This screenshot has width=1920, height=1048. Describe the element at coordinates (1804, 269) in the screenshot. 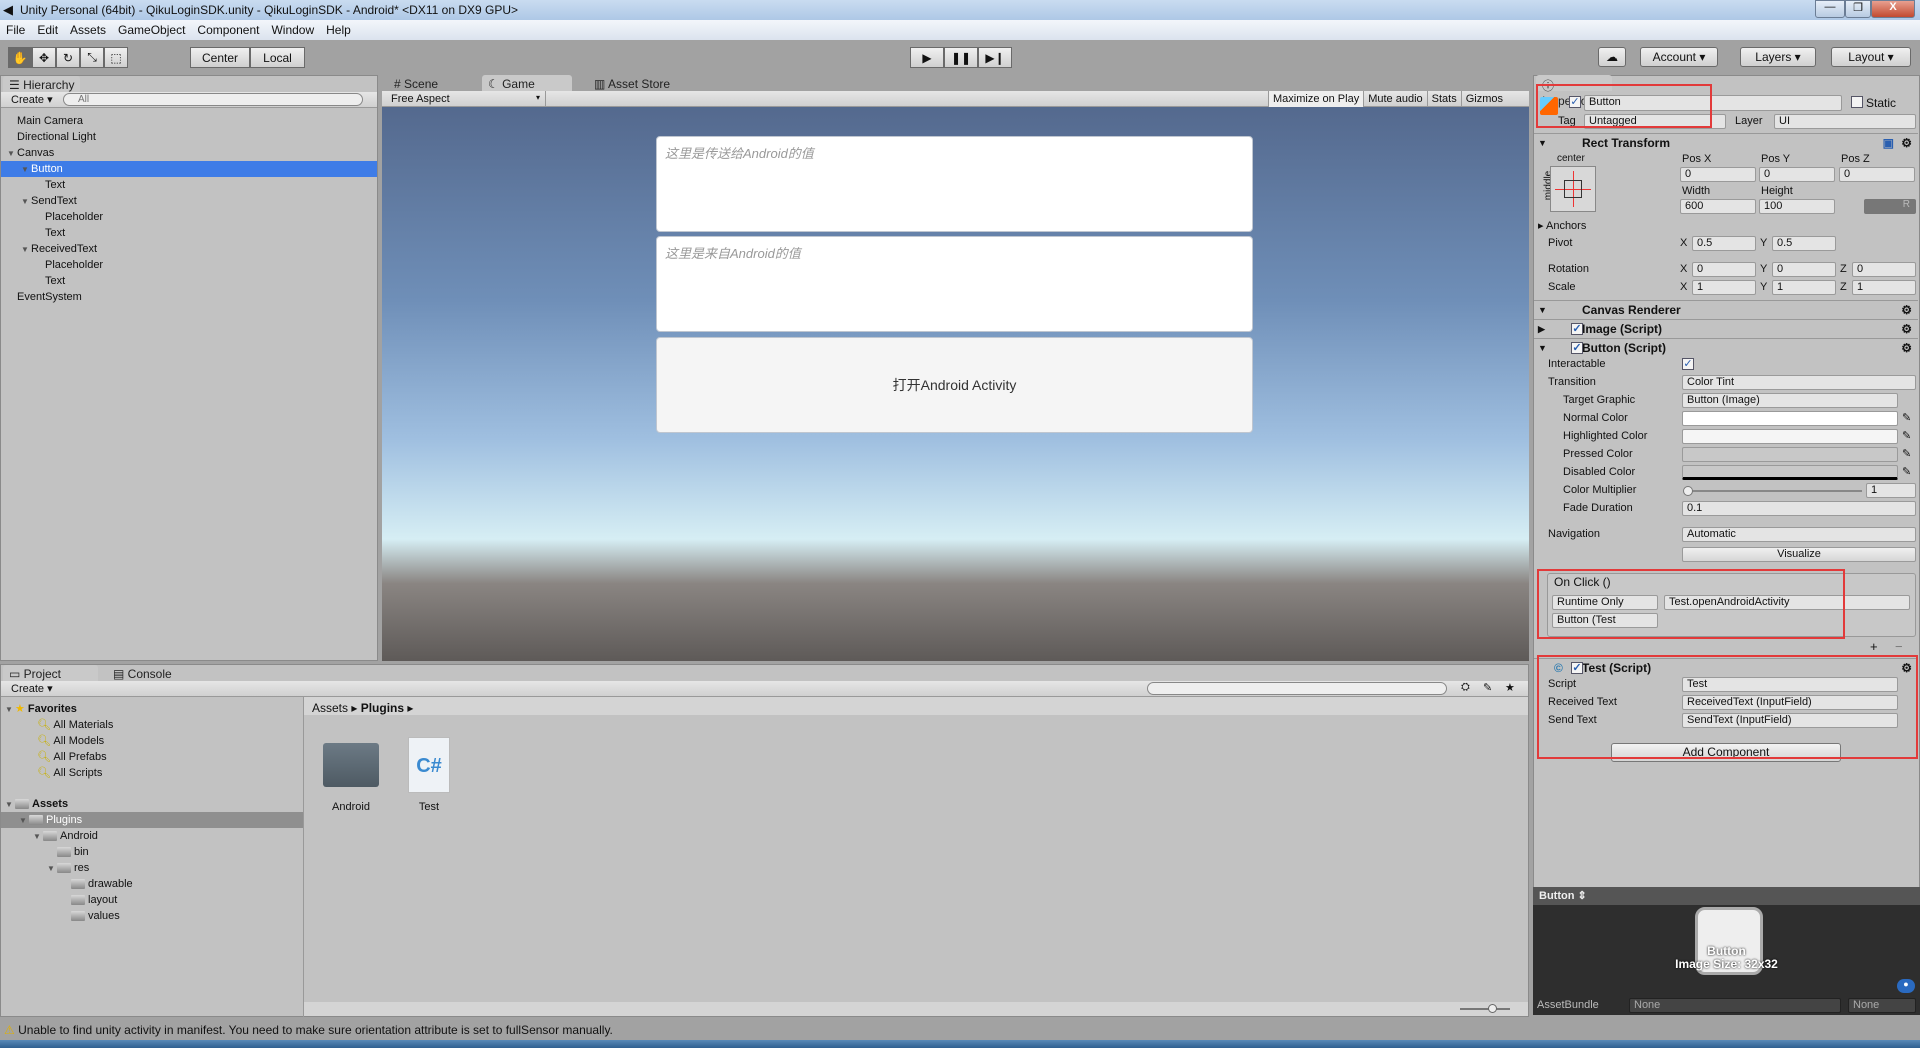

I see `rot-y-input: 0` at that location.